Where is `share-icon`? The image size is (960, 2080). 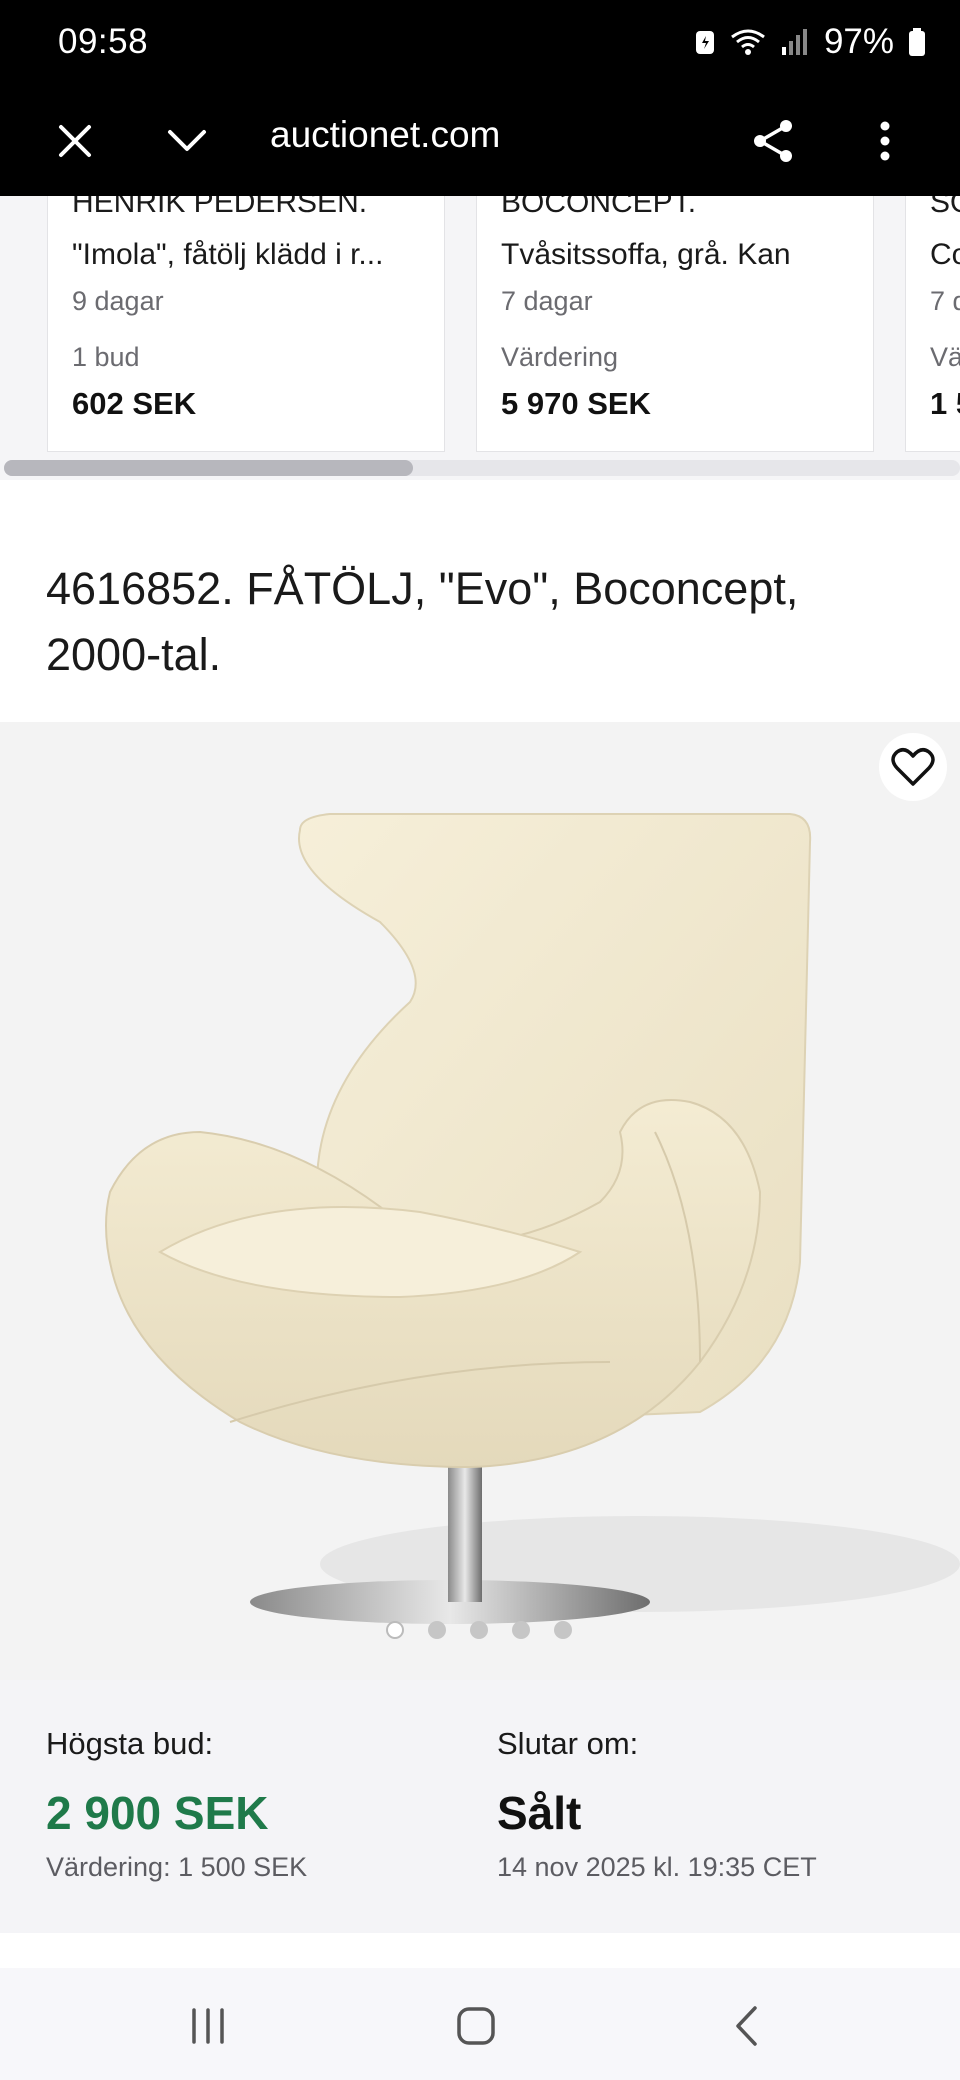 share-icon is located at coordinates (773, 141).